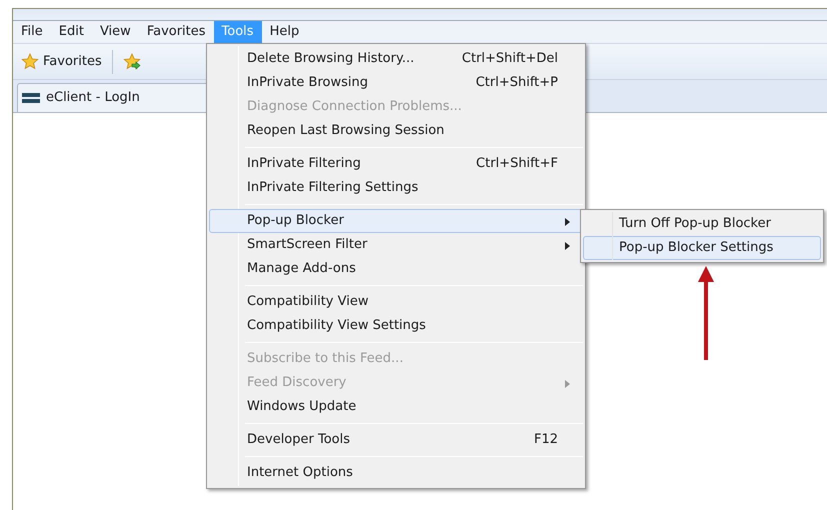 This screenshot has width=827, height=510. What do you see at coordinates (115, 32) in the screenshot?
I see `menu-bar-item: View` at bounding box center [115, 32].